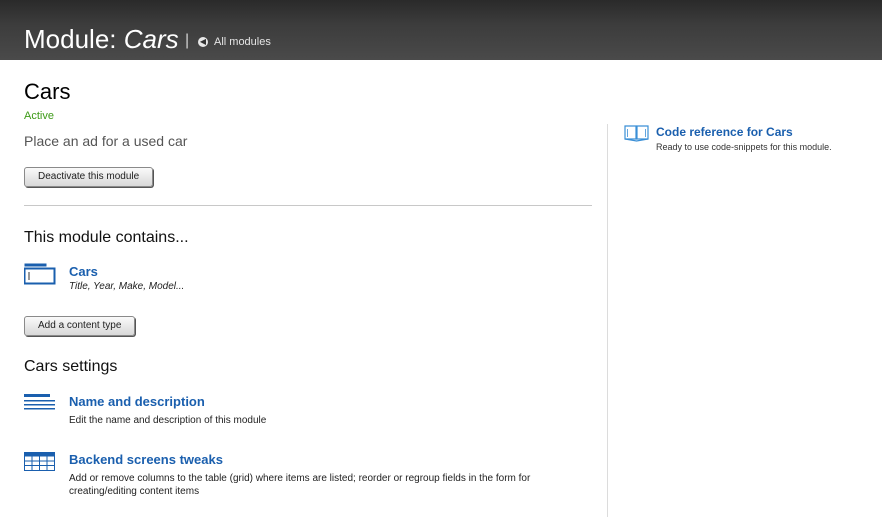 The image size is (882, 517). I want to click on title-module-name: Cars, so click(151, 39).